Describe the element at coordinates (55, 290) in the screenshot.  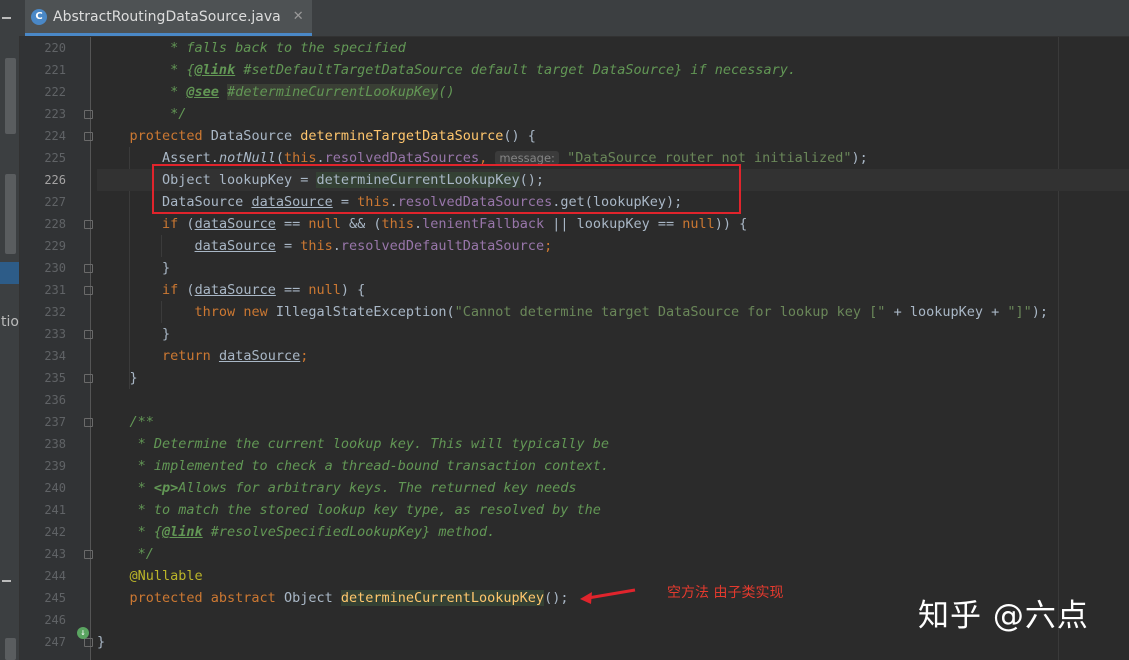
I see `line-number: 231` at that location.